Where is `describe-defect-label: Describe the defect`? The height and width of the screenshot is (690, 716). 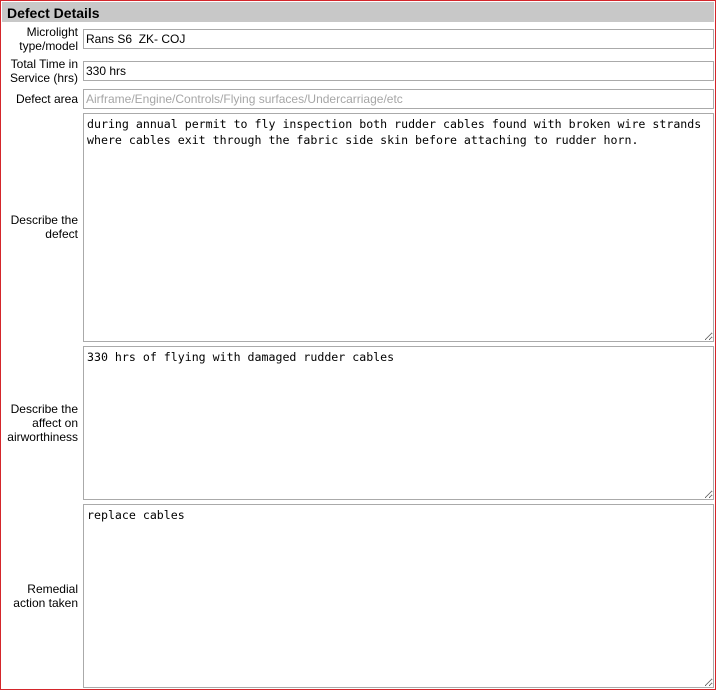 describe-defect-label: Describe the defect is located at coordinates (44, 227).